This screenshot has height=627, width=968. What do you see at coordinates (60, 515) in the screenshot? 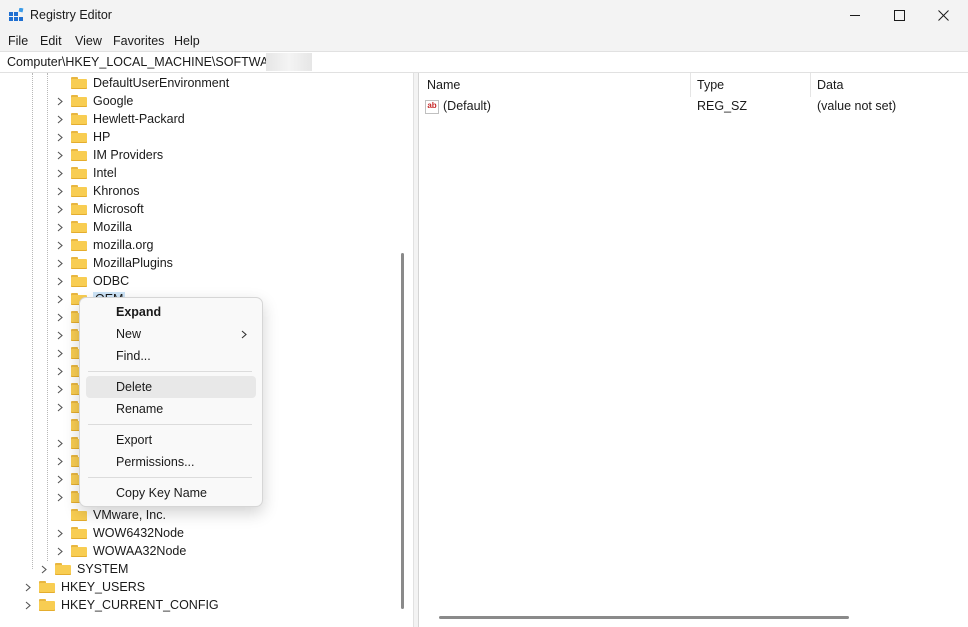
I see `expander` at bounding box center [60, 515].